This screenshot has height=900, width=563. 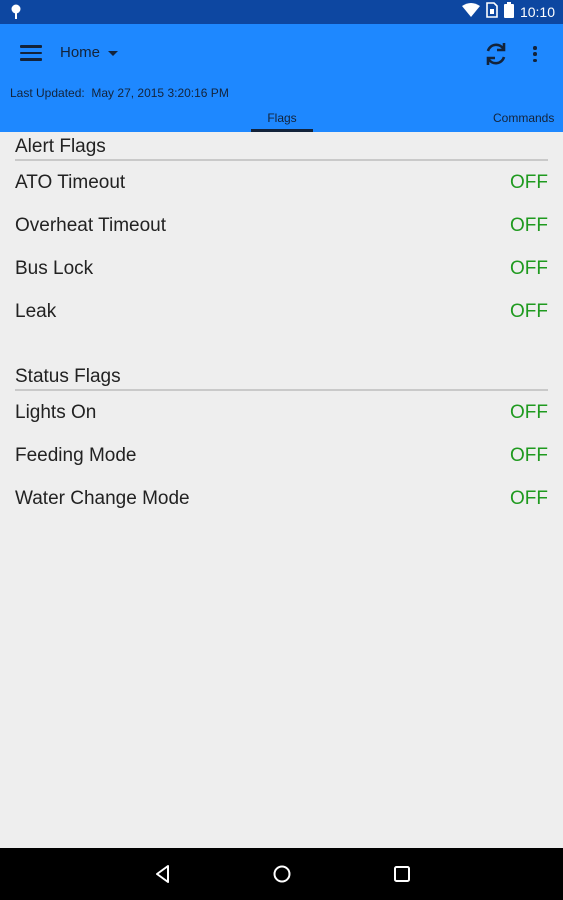 What do you see at coordinates (163, 874) in the screenshot?
I see `back-icon` at bounding box center [163, 874].